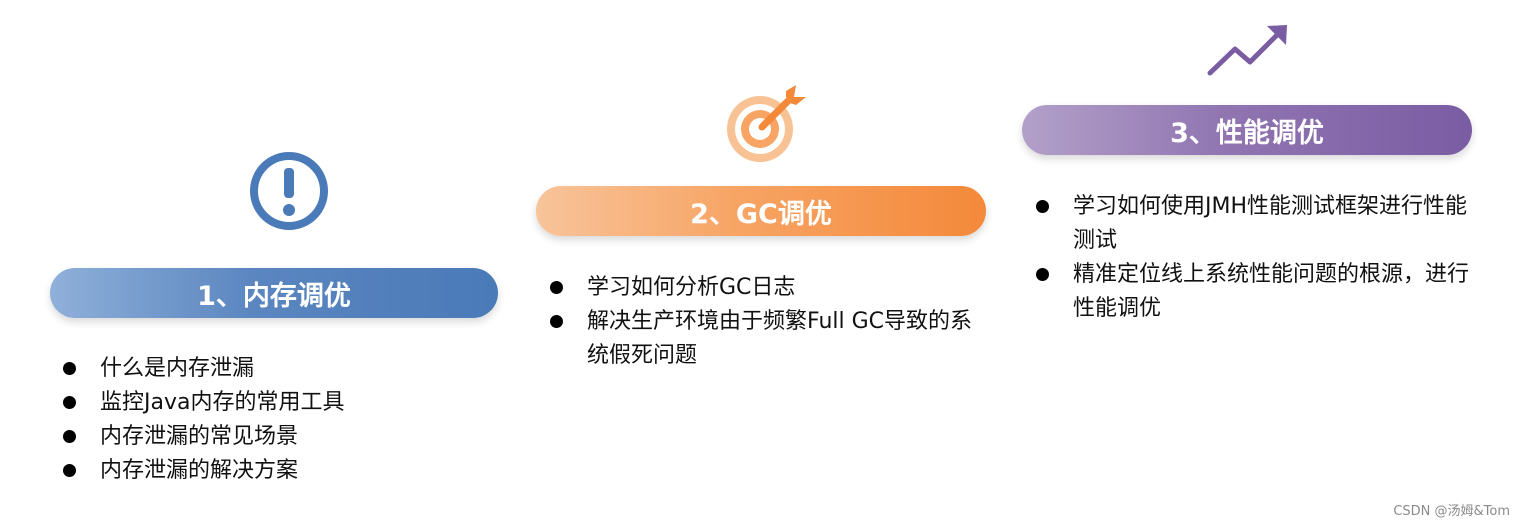  What do you see at coordinates (273, 369) in the screenshot?
I see `list-item: 什么是内存泄漏` at bounding box center [273, 369].